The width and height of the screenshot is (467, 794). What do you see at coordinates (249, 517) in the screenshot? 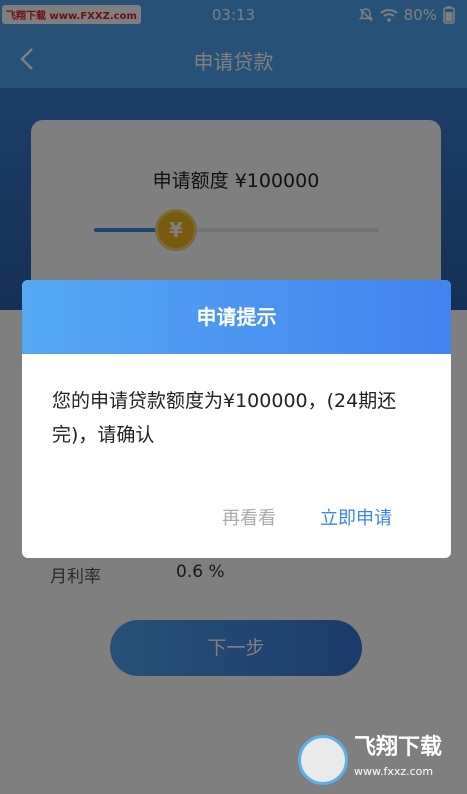
I see `dialog-cancel-button: 再看看` at bounding box center [249, 517].